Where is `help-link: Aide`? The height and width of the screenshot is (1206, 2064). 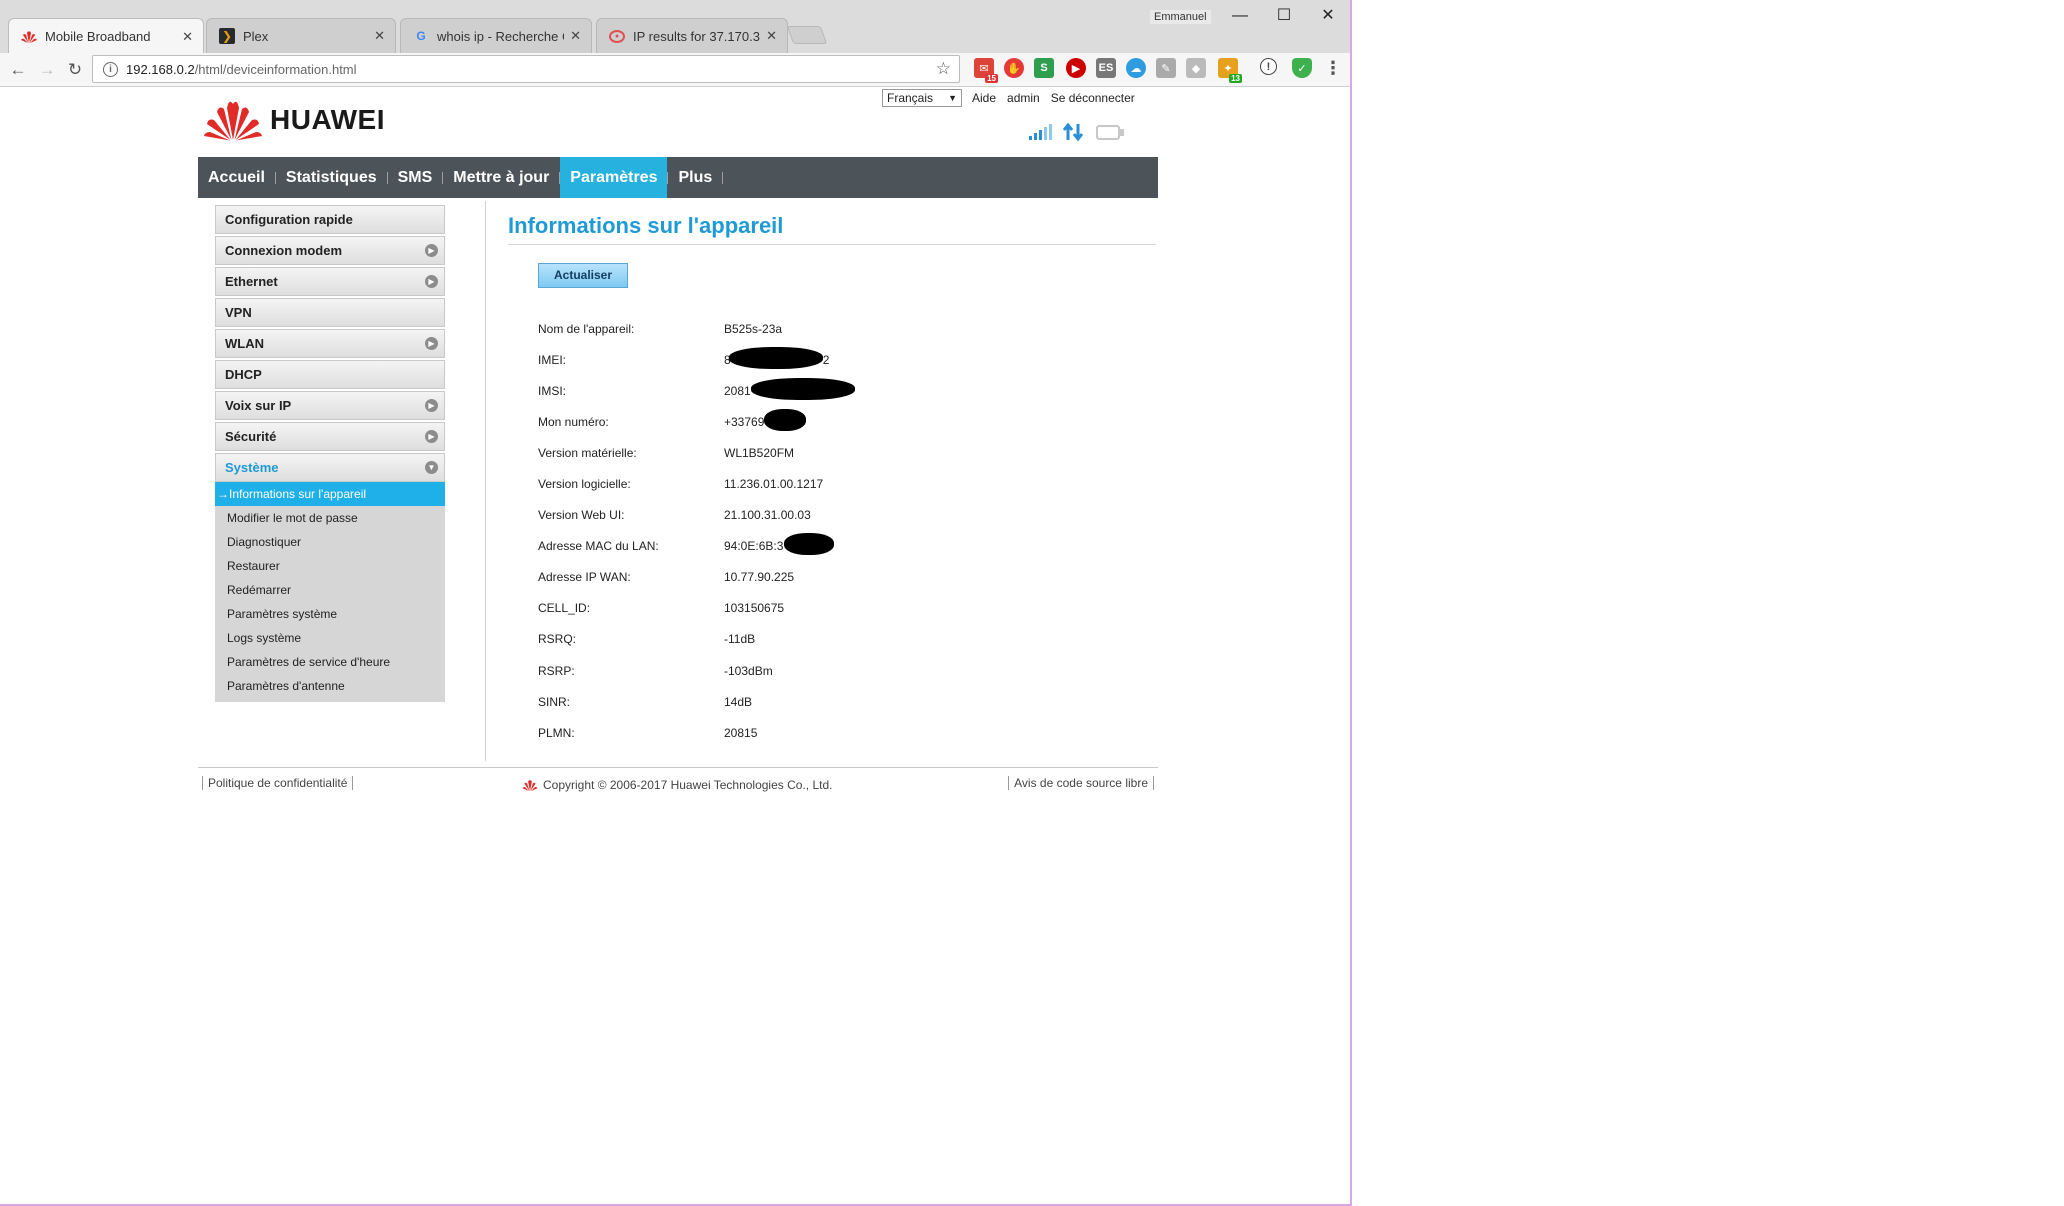 help-link: Aide is located at coordinates (984, 98).